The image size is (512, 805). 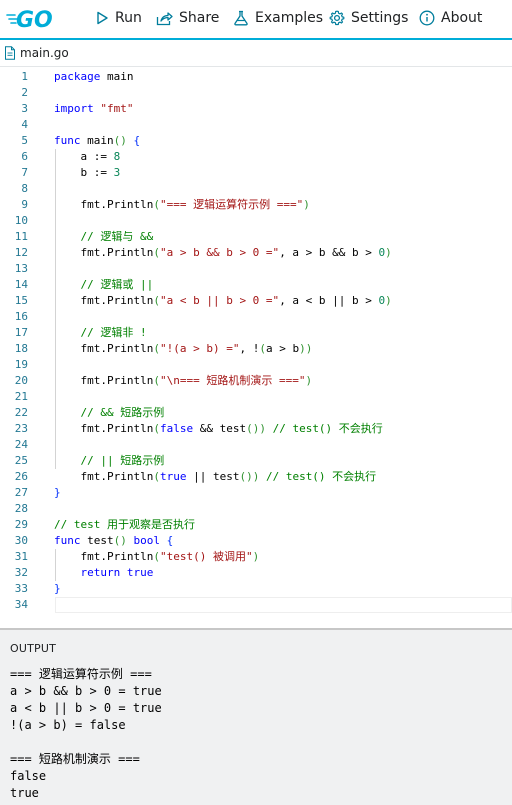 I want to click on tab-underline, so click(x=256, y=66).